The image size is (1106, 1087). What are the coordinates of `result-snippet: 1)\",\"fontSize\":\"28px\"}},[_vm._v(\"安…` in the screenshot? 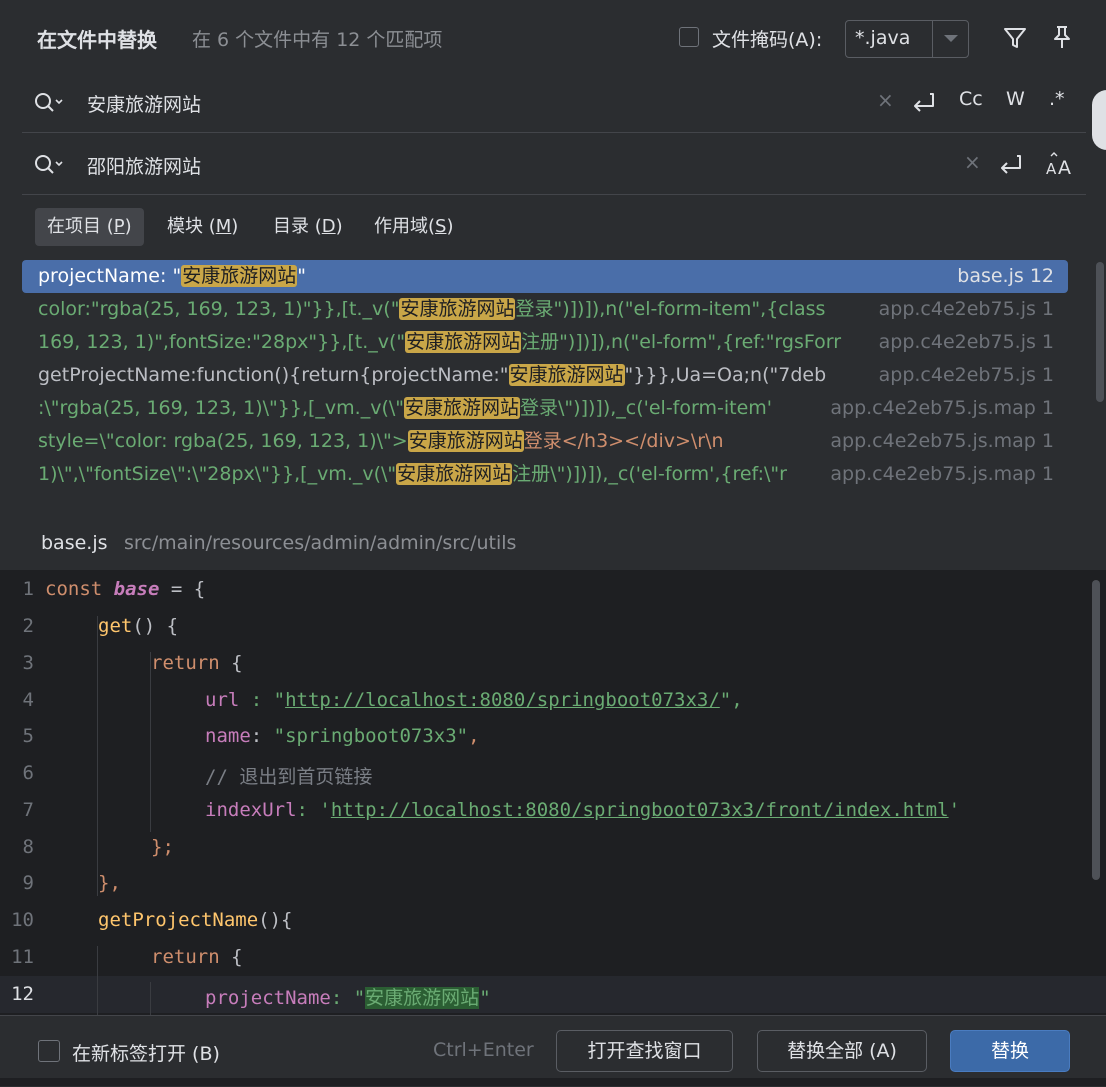 It's located at (423, 474).